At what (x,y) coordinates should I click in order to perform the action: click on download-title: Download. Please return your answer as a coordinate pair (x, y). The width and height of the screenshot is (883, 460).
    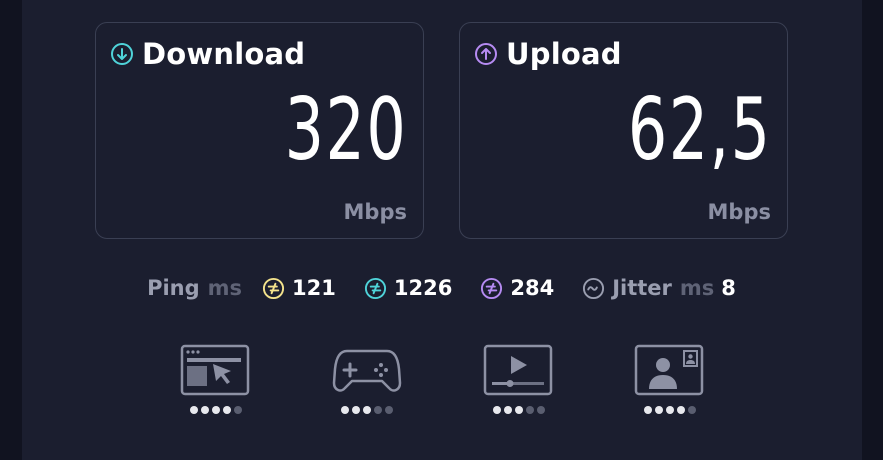
    Looking at the image, I should click on (224, 54).